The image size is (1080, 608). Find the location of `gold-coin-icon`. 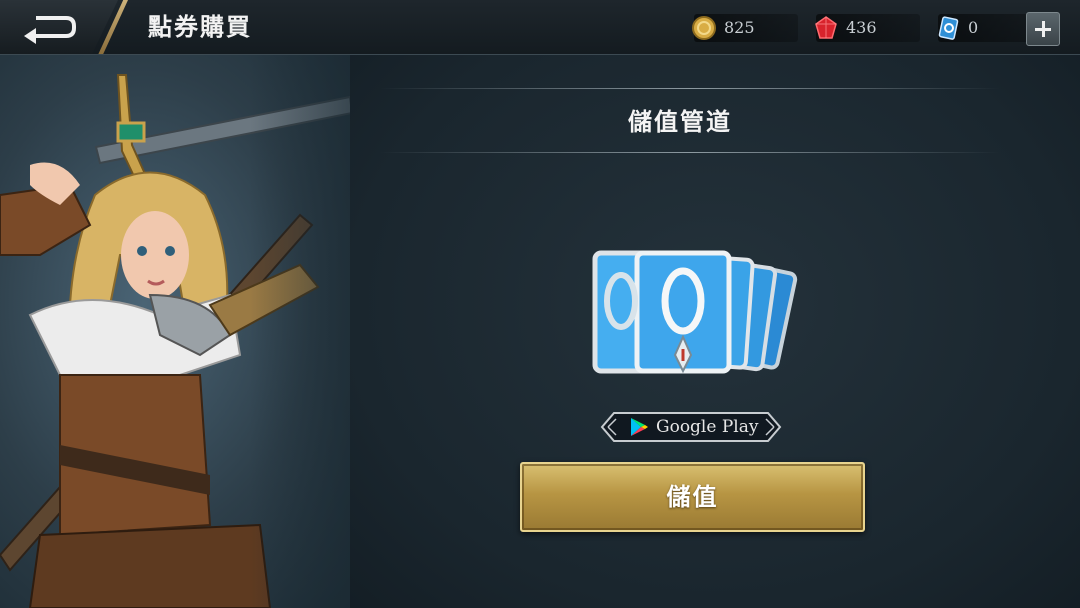

gold-coin-icon is located at coordinates (704, 28).